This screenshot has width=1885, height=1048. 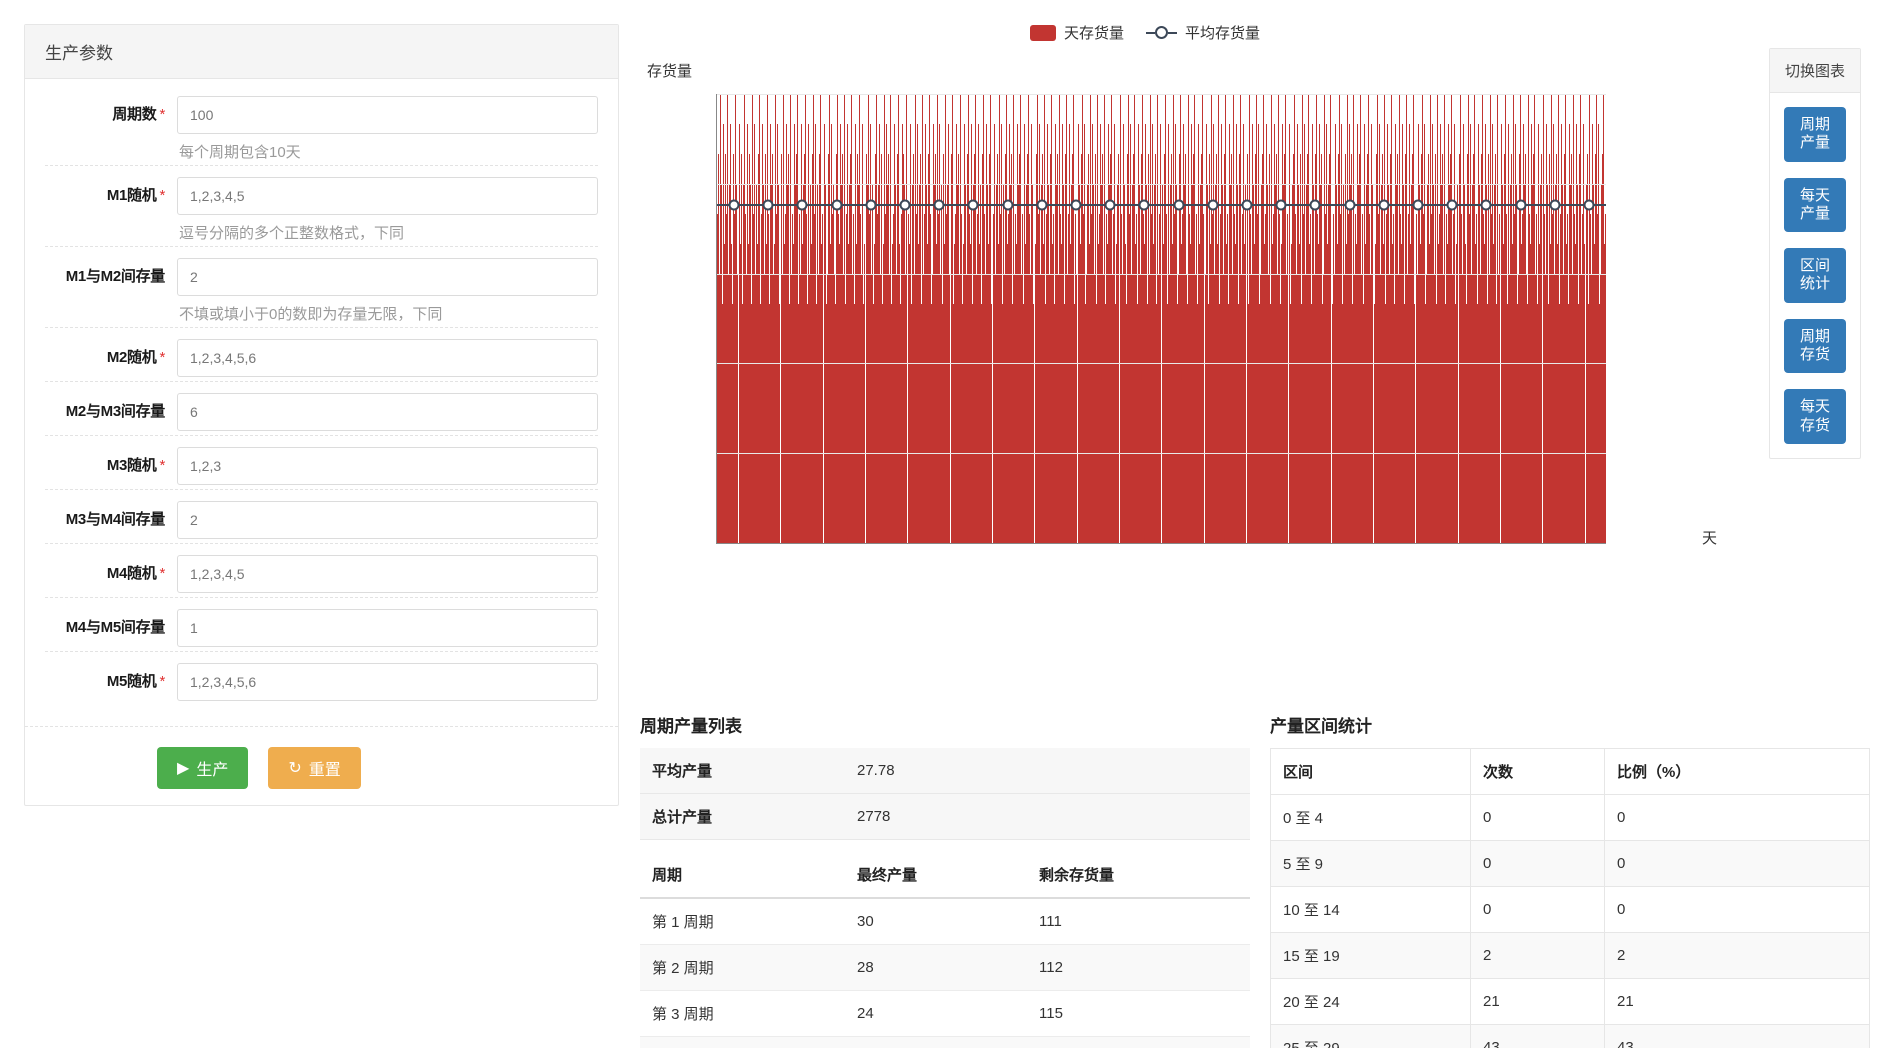 What do you see at coordinates (1223, 33) in the screenshot?
I see `legend-label-average: 平均存货量` at bounding box center [1223, 33].